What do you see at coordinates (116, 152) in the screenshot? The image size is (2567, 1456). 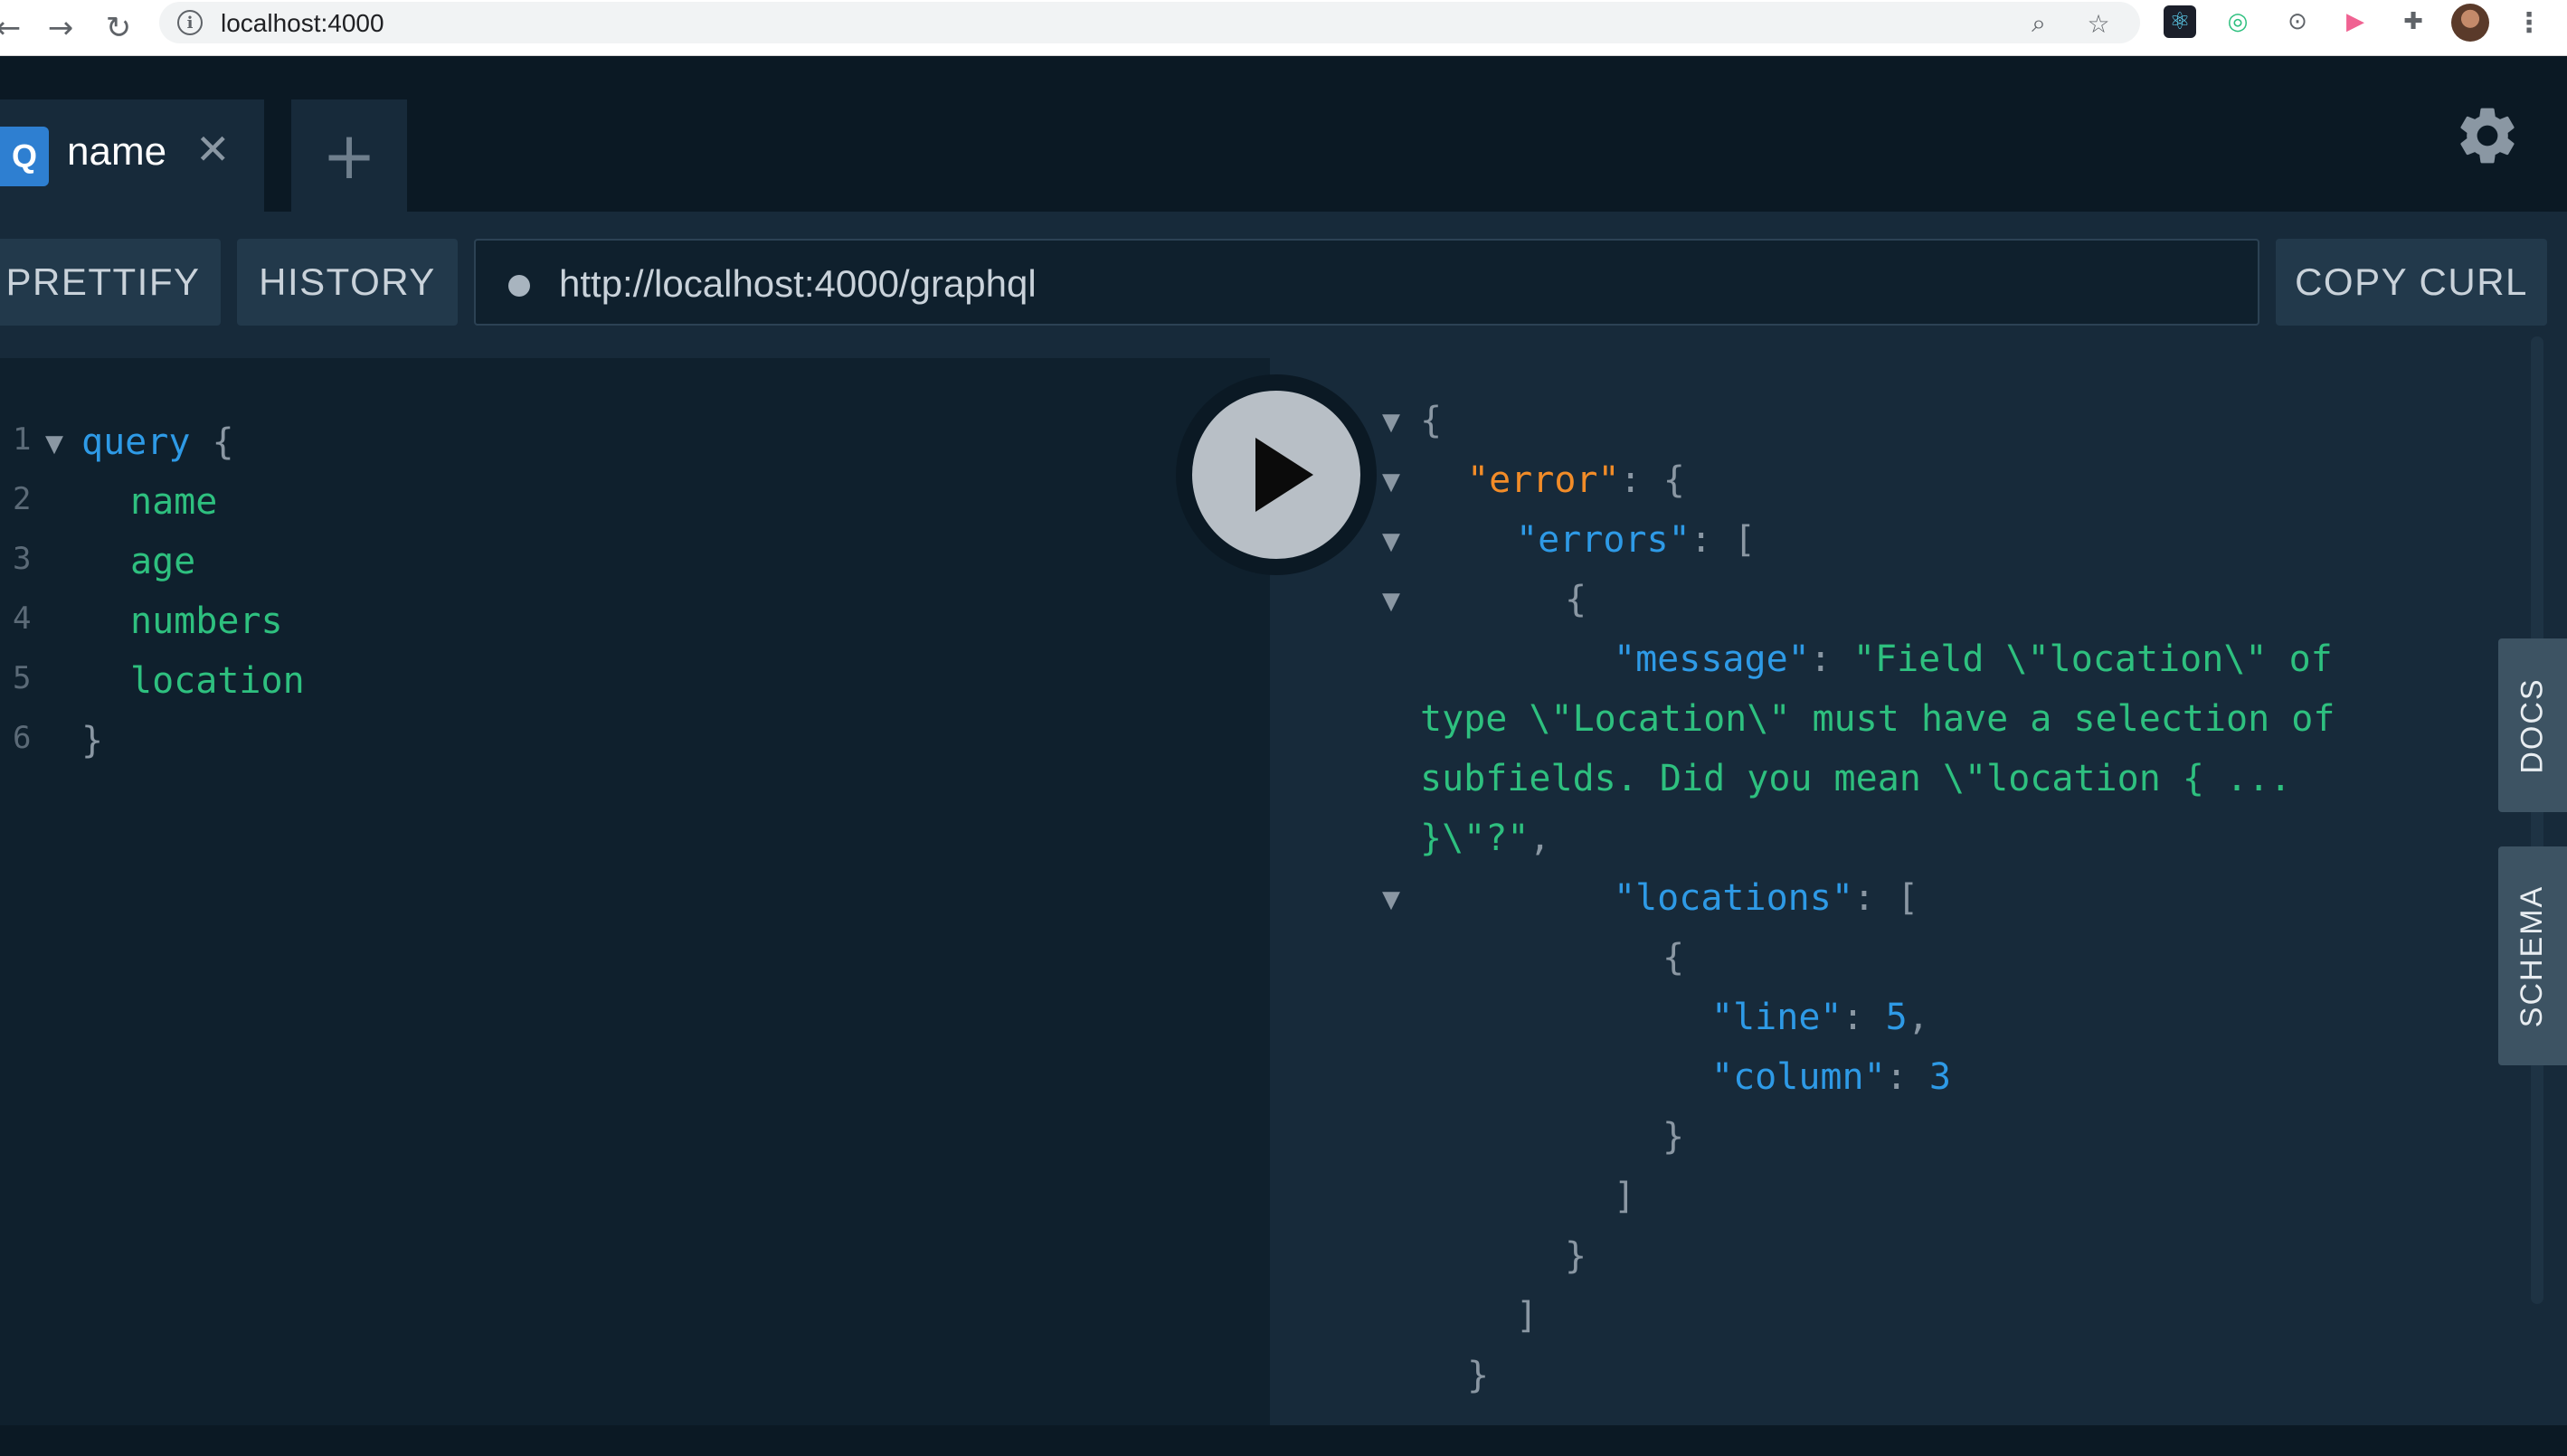 I see `tab-label: name` at bounding box center [116, 152].